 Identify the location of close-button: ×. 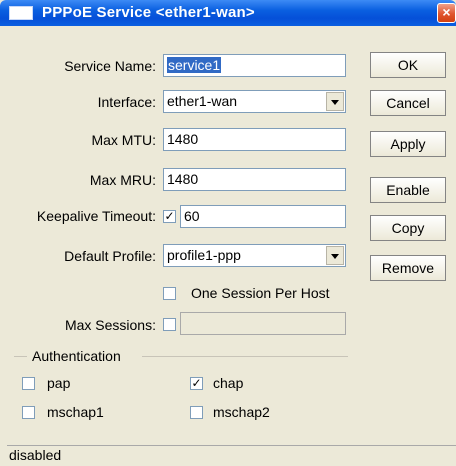
(446, 13).